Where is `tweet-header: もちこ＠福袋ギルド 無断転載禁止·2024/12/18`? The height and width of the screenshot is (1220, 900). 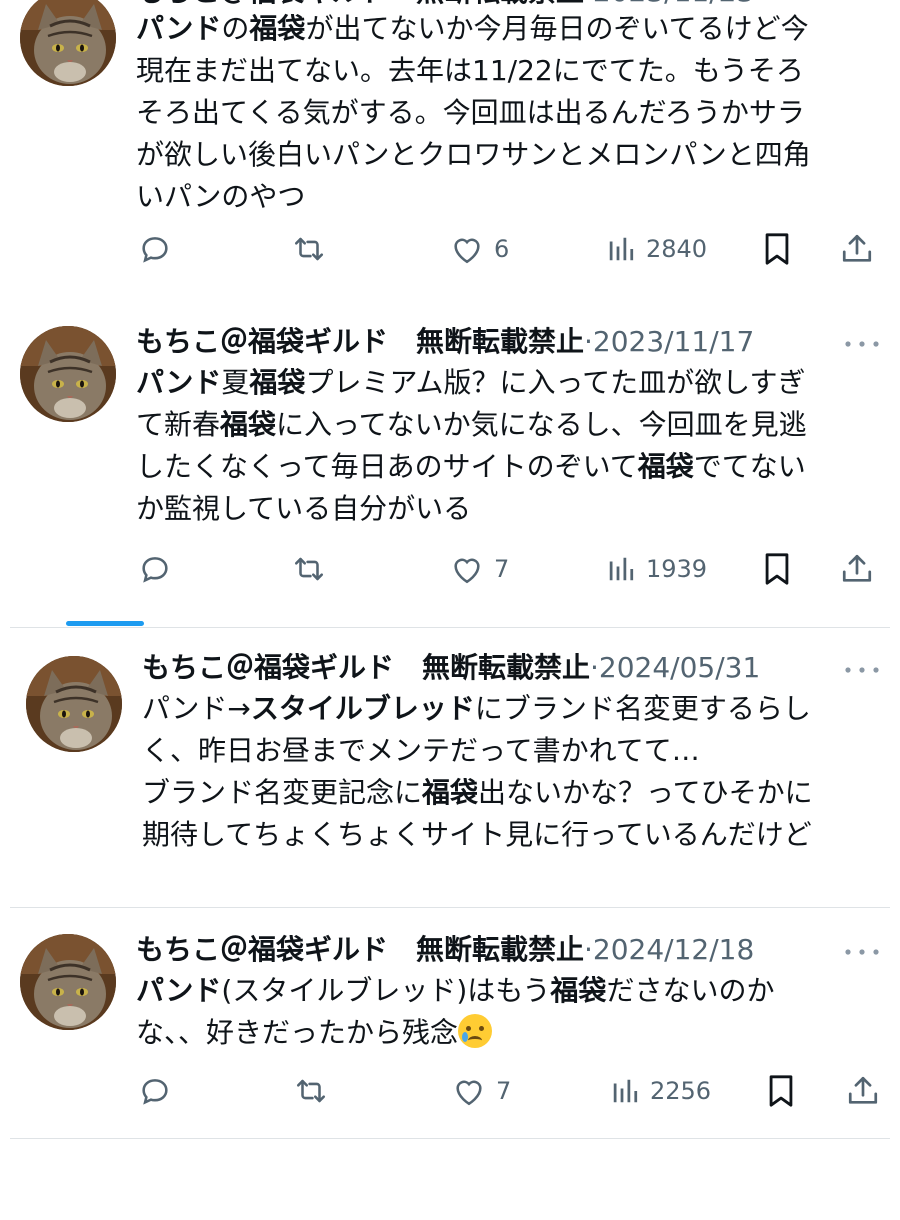 tweet-header: もちこ＠福袋ギルド 無断転載禁止·2024/12/18 is located at coordinates (445, 950).